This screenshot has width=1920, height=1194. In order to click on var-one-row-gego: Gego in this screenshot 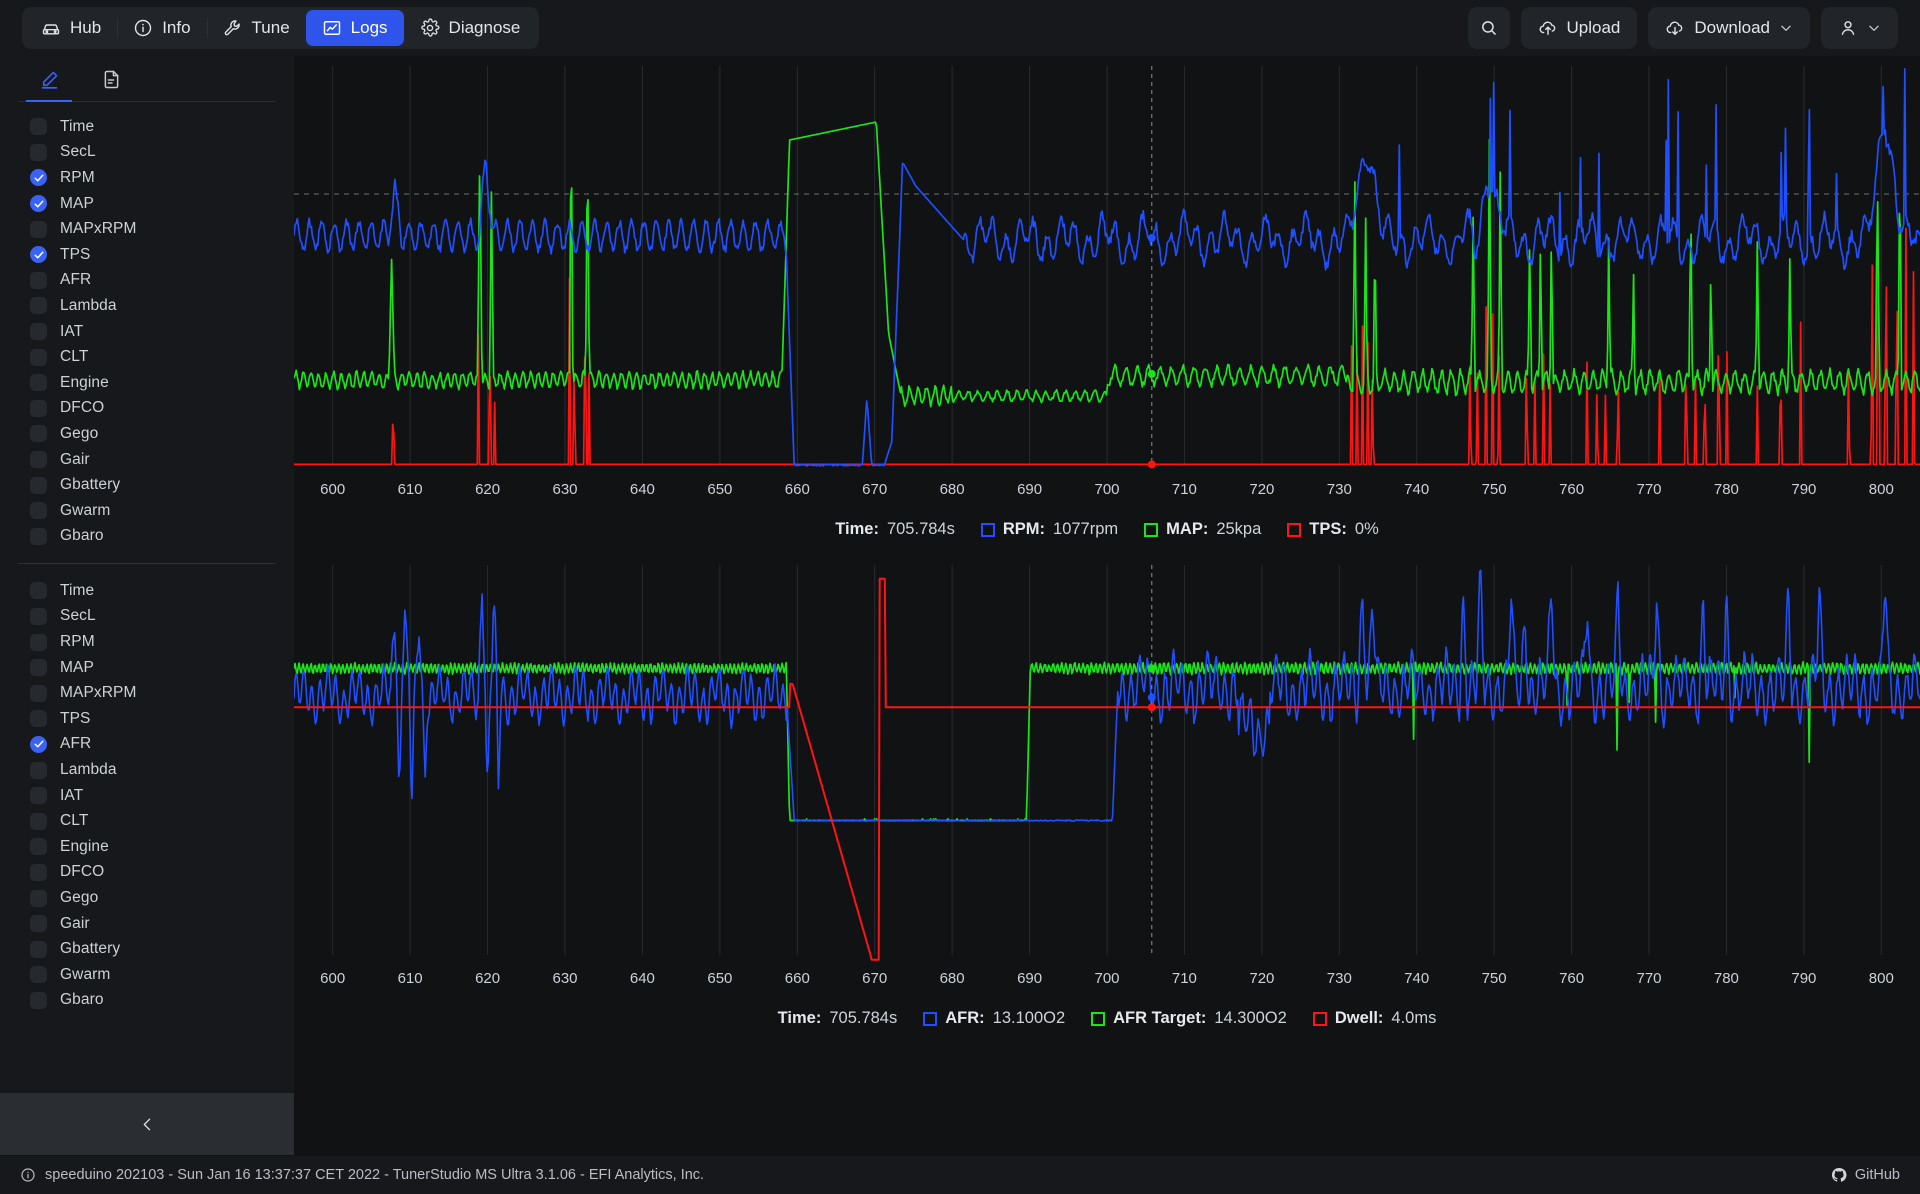, I will do `click(156, 434)`.